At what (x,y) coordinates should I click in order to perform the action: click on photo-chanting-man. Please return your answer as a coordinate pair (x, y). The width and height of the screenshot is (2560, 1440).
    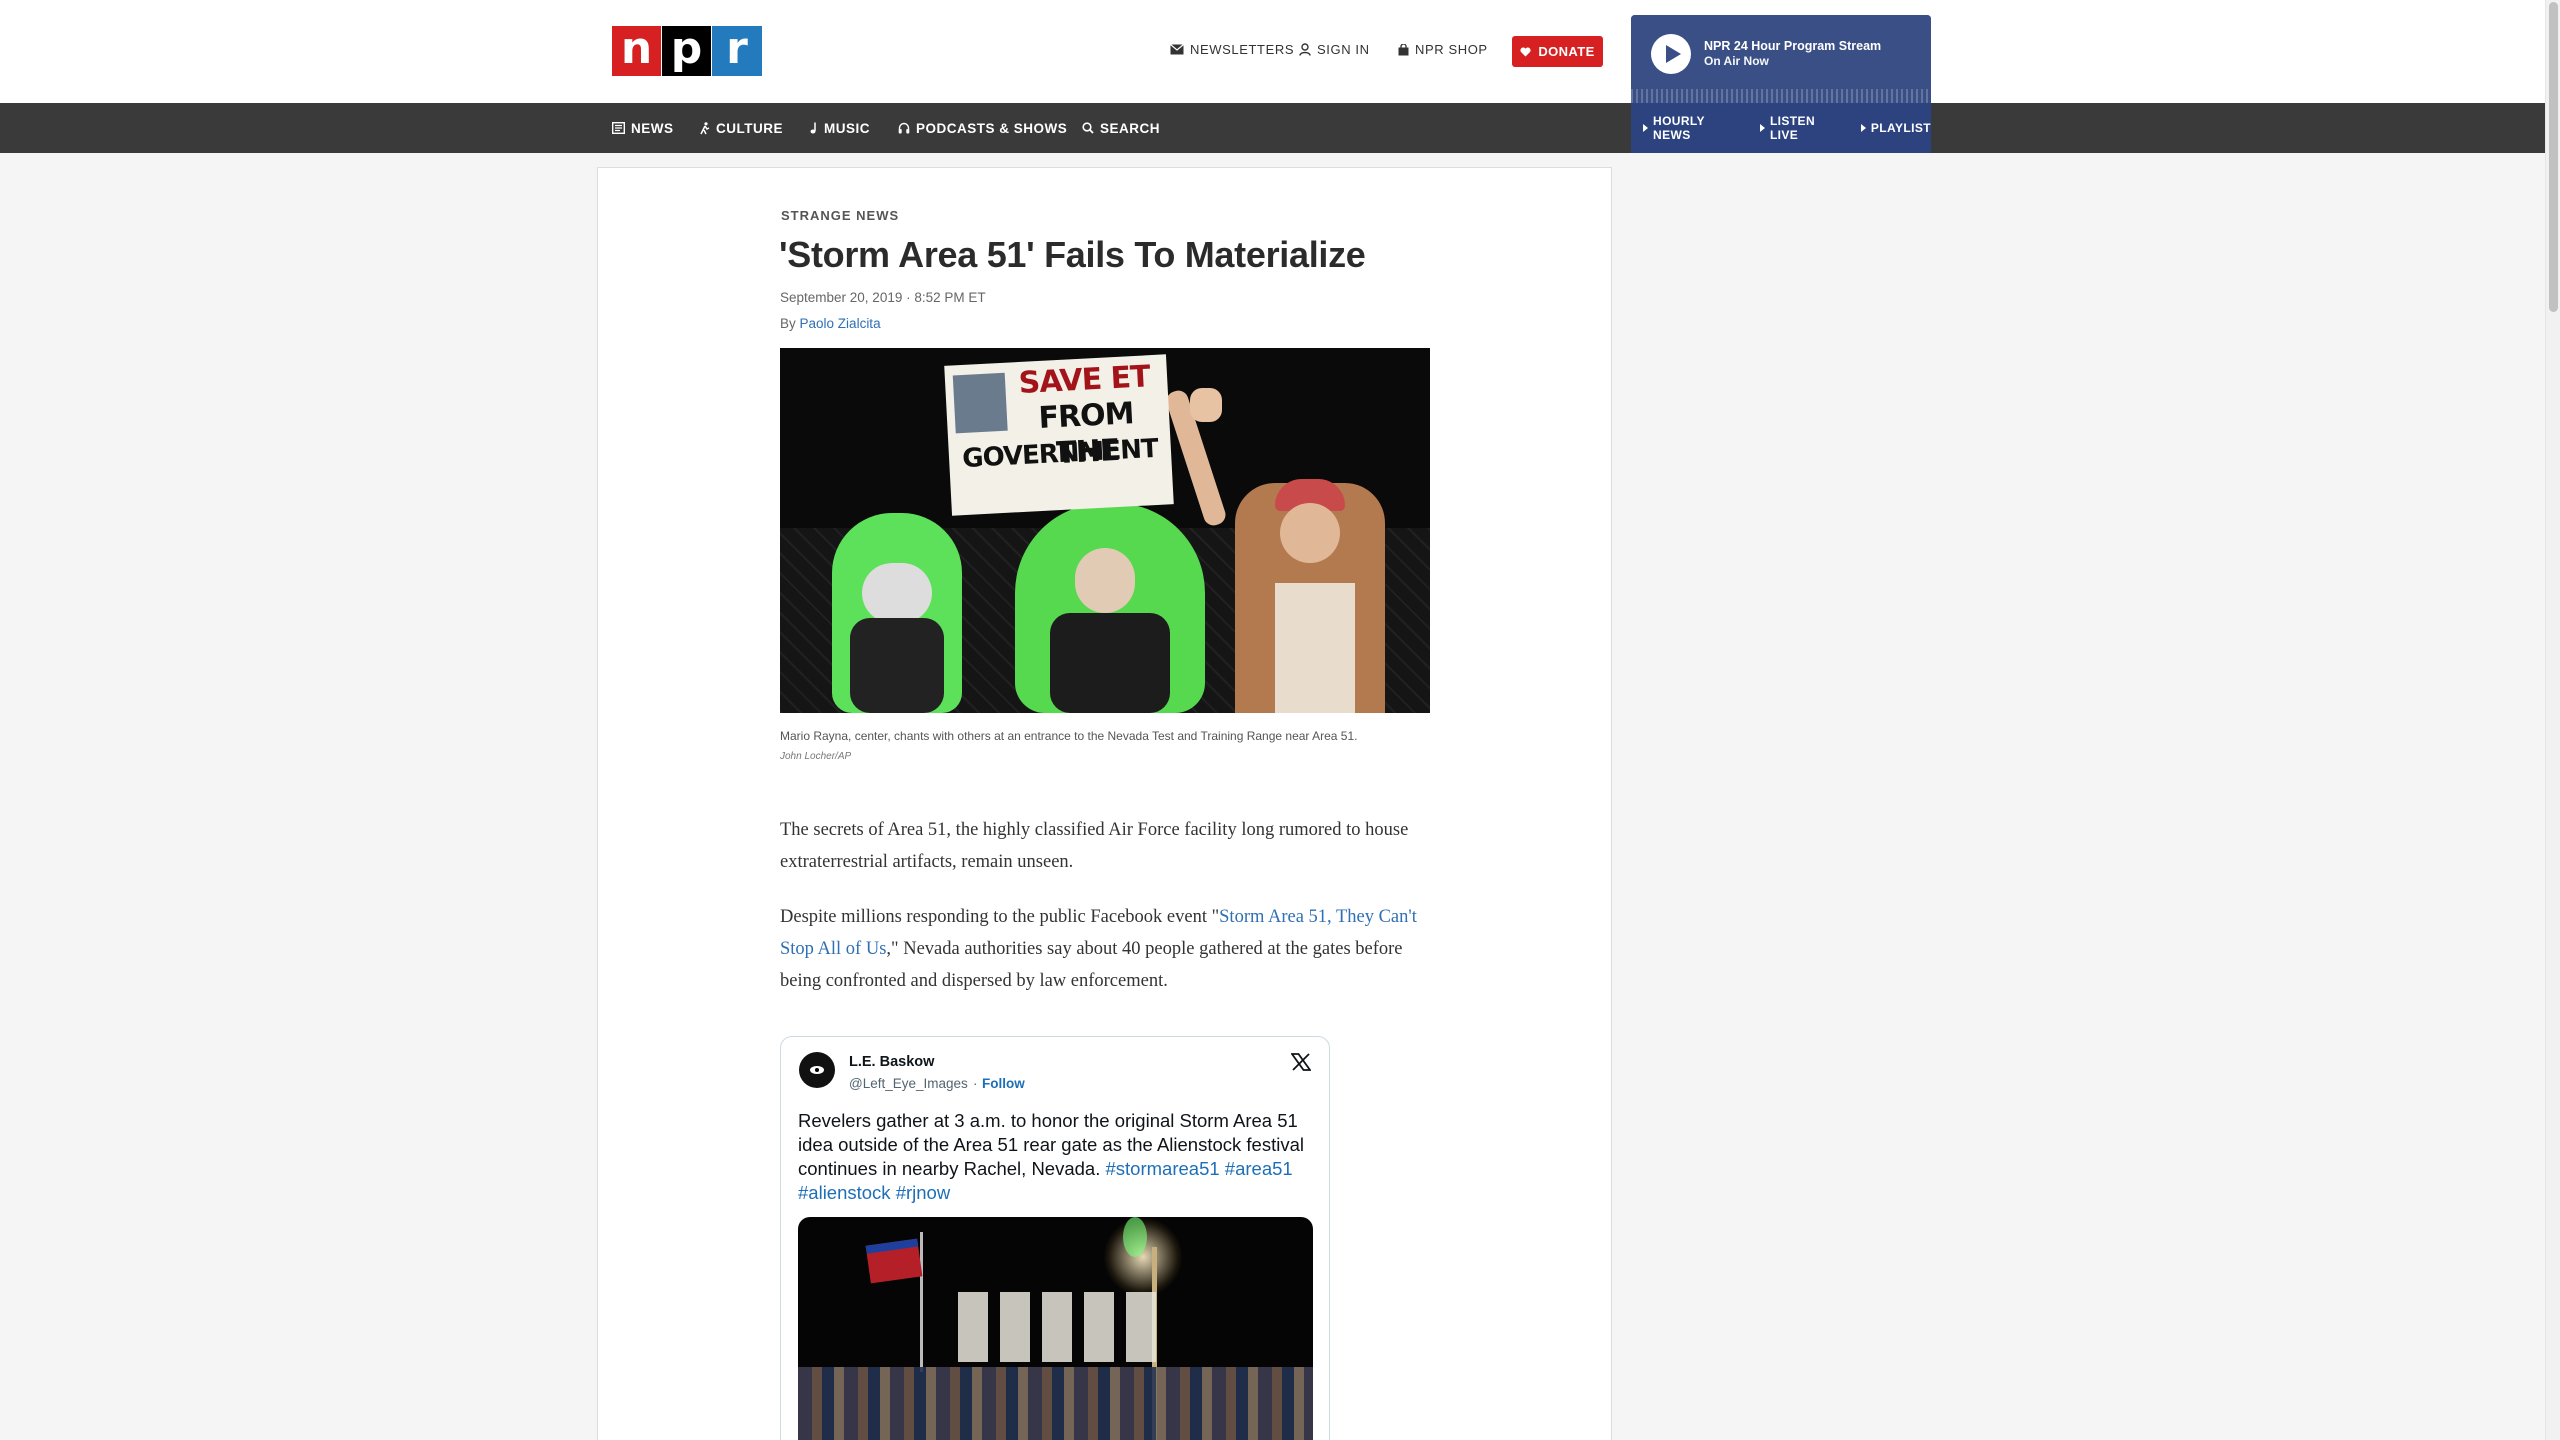
    Looking at the image, I should click on (1310, 596).